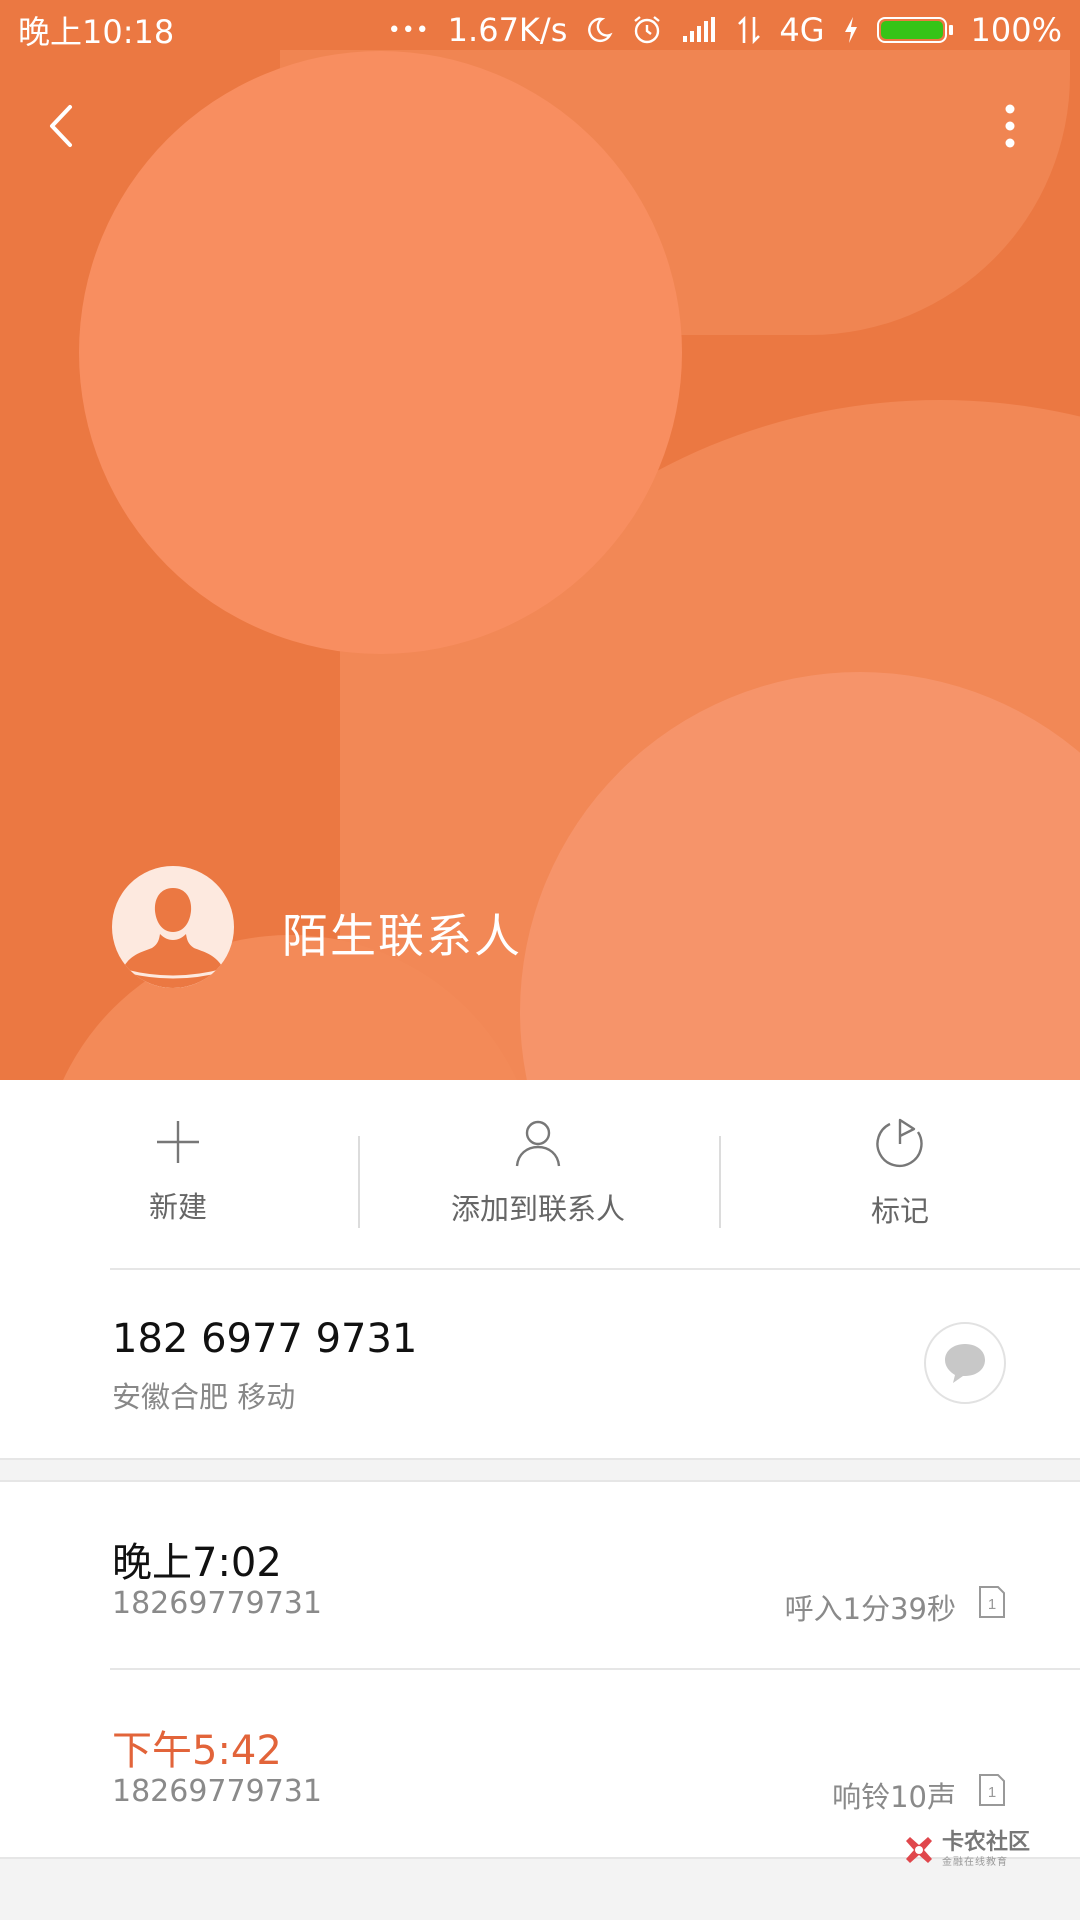 The image size is (1080, 1920). What do you see at coordinates (402, 936) in the screenshot?
I see `contact-name: 陌生联系人` at bounding box center [402, 936].